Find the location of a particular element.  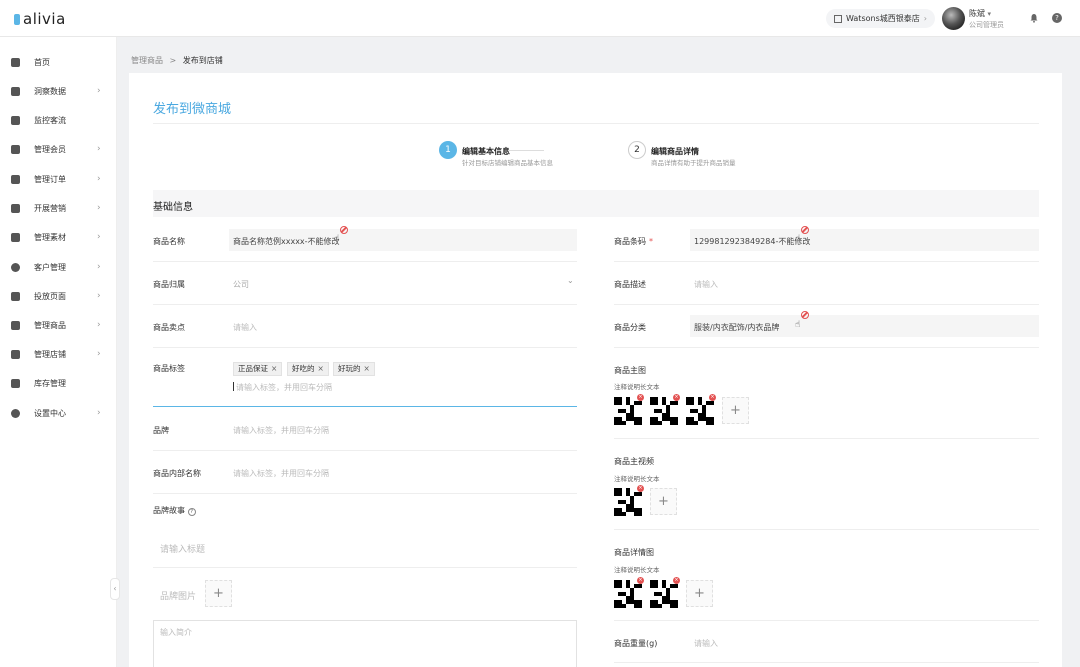

tags-input: 请输入标签，并用回车分隔 is located at coordinates (284, 387).